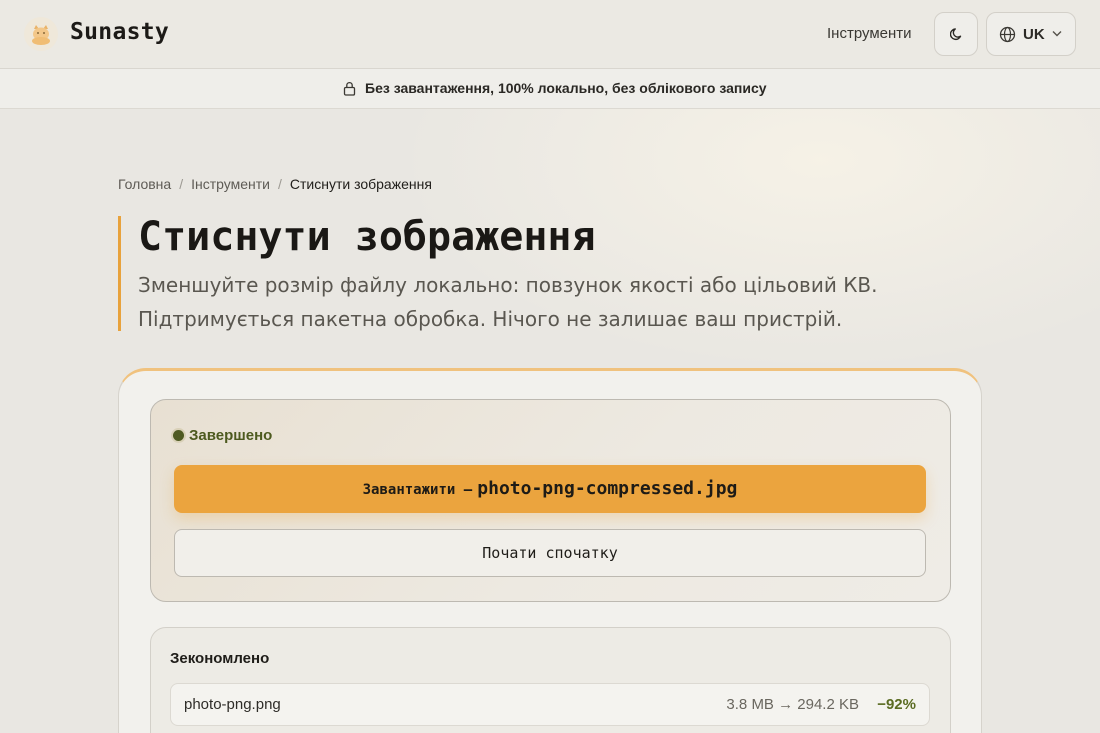 The width and height of the screenshot is (1100, 733). What do you see at coordinates (896, 704) in the screenshot?
I see `savings-percent: −92%` at bounding box center [896, 704].